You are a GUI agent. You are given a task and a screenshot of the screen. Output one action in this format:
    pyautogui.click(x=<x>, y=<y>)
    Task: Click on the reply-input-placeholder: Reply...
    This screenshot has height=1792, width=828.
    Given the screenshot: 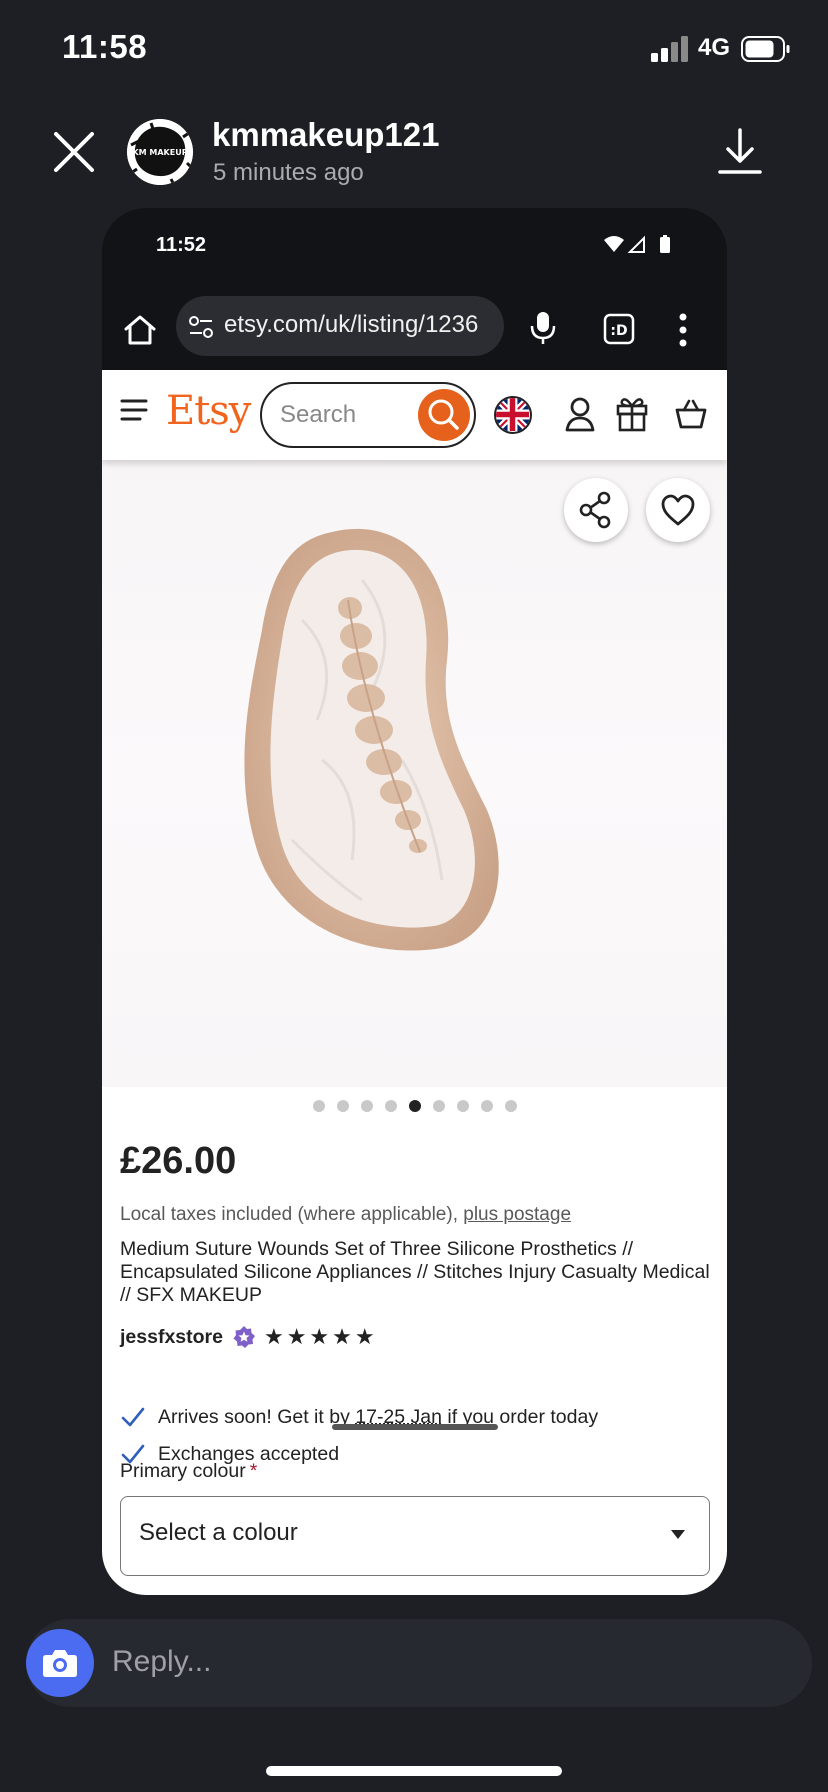 What is the action you would take?
    pyautogui.click(x=162, y=1661)
    